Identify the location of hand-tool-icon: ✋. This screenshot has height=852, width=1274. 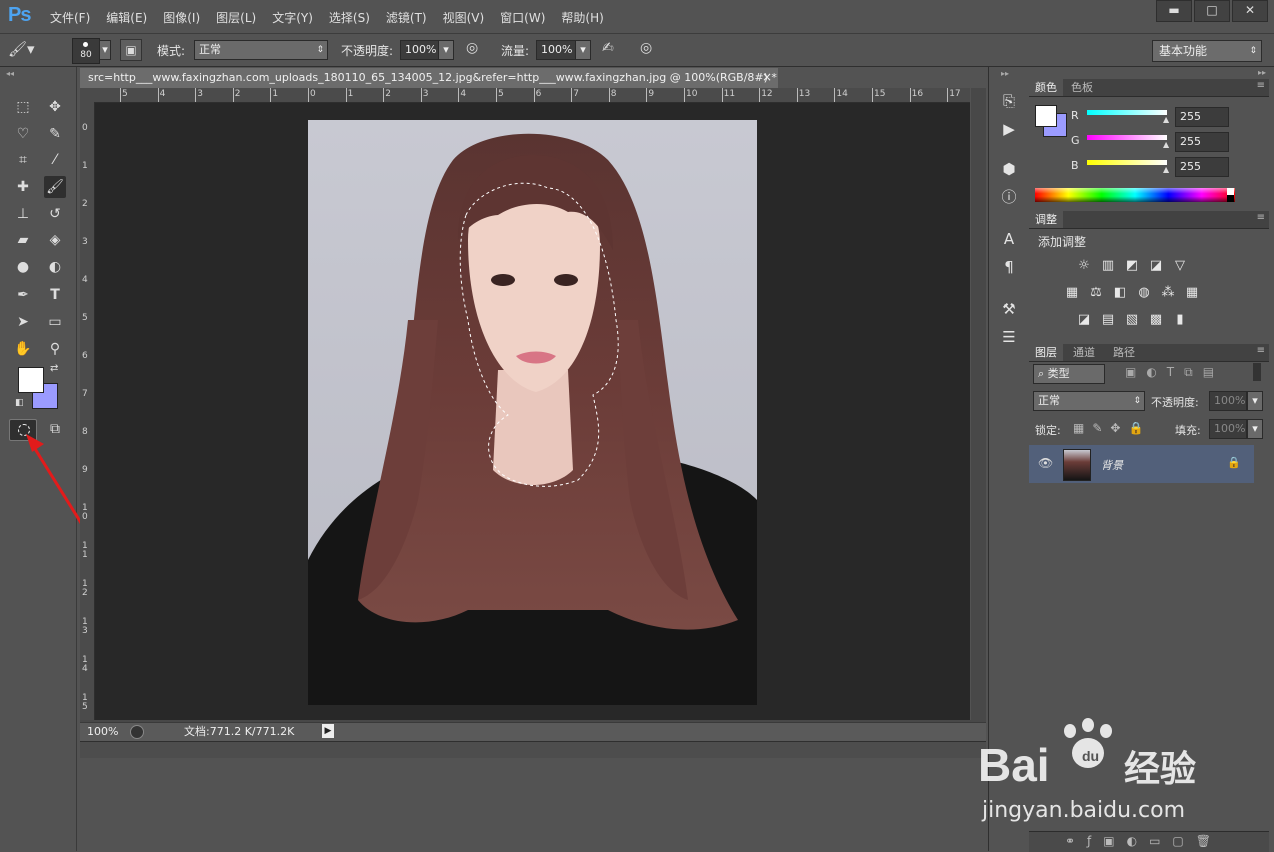
(23, 349).